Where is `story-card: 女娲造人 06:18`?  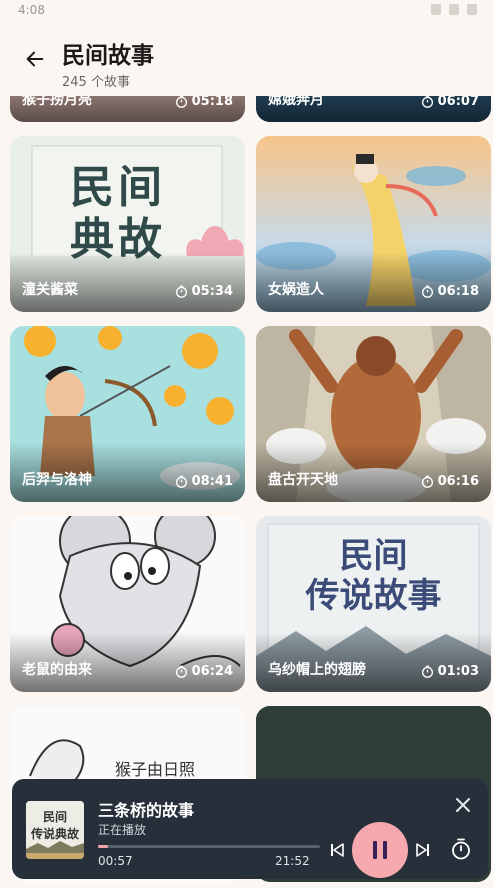 story-card: 女娲造人 06:18 is located at coordinates (373, 224).